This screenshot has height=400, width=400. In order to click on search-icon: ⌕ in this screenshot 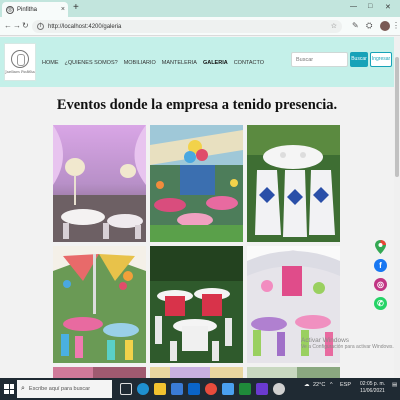, I will do `click(23, 388)`.